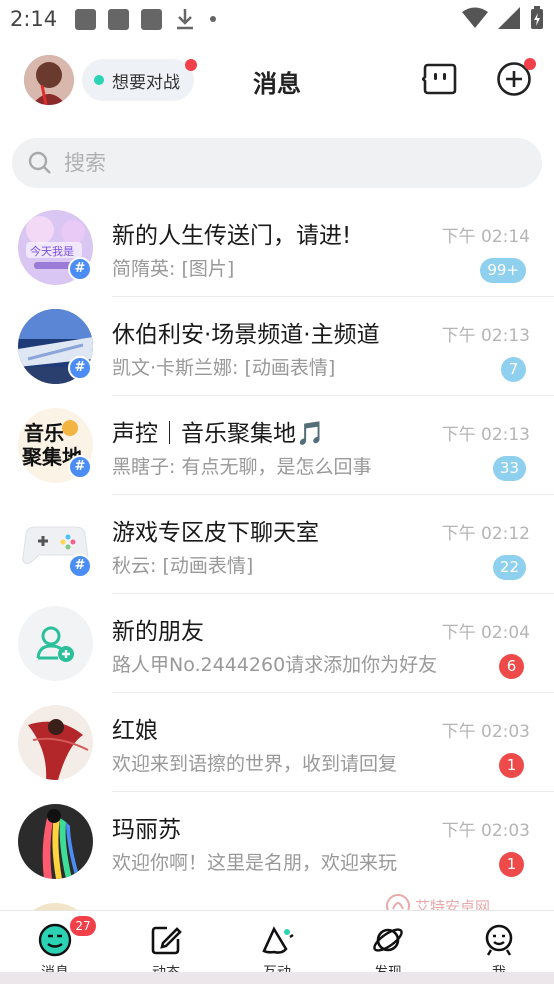 The height and width of the screenshot is (984, 554). Describe the element at coordinates (277, 742) in the screenshot. I see `conversation-row: 红娘 欢迎来到语擦的世界，收到请回复 下午 02:03 1` at that location.